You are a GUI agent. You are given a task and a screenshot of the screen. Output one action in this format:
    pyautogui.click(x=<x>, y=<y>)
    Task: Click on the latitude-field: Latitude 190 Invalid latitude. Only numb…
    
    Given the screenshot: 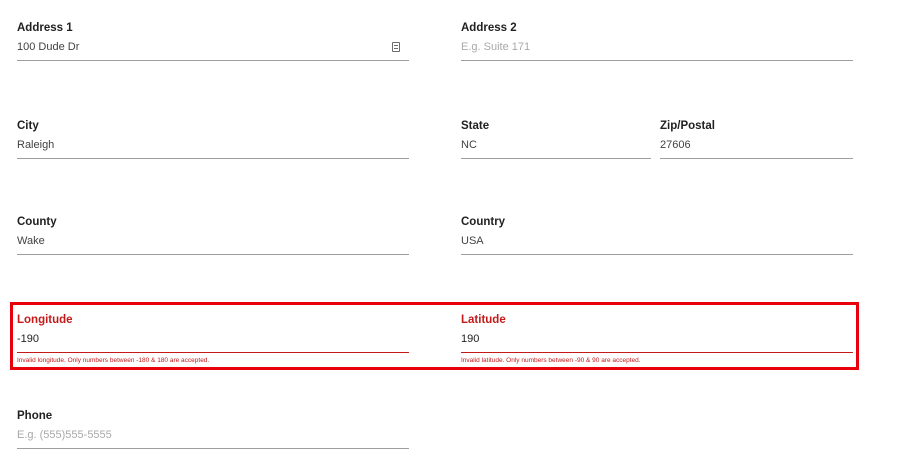 What is the action you would take?
    pyautogui.click(x=657, y=340)
    